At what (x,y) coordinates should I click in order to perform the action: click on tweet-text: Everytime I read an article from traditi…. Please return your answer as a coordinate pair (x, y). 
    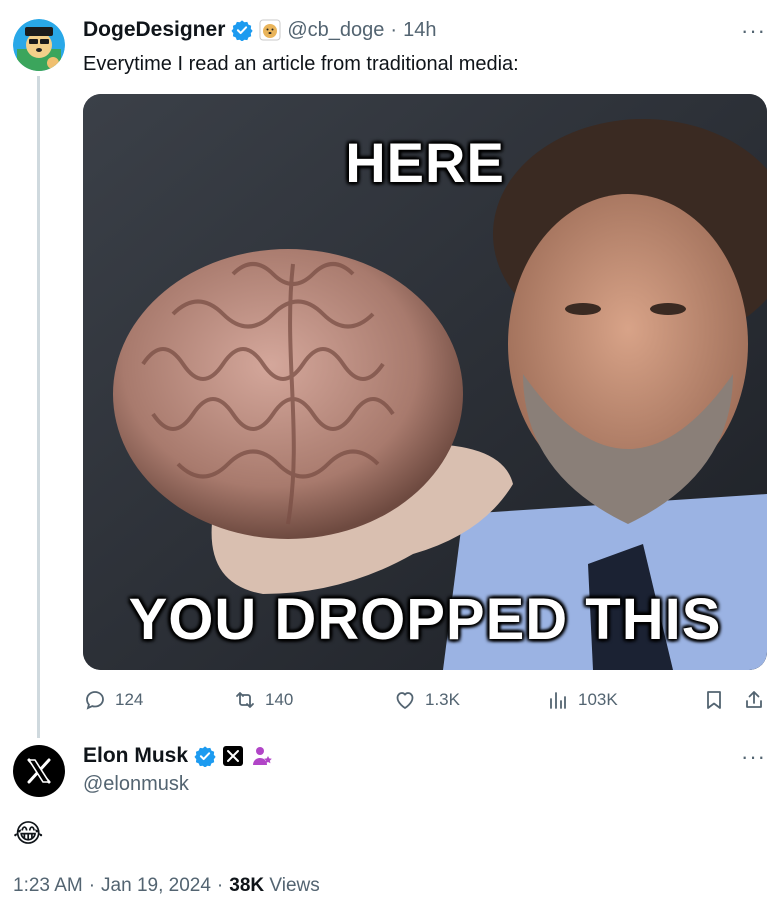
    Looking at the image, I should click on (301, 64).